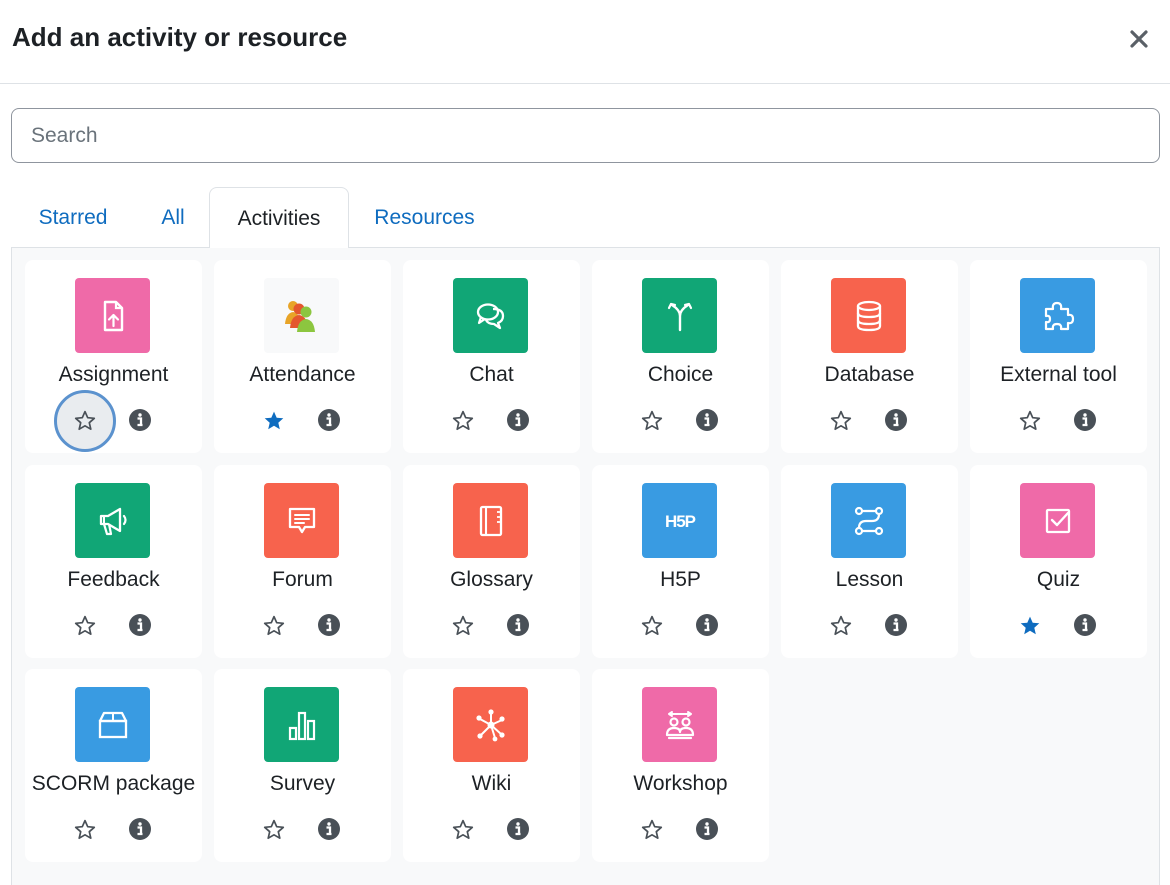 Image resolution: width=1170 pixels, height=885 pixels. What do you see at coordinates (302, 356) in the screenshot?
I see `activity-card-attendance: Attendance` at bounding box center [302, 356].